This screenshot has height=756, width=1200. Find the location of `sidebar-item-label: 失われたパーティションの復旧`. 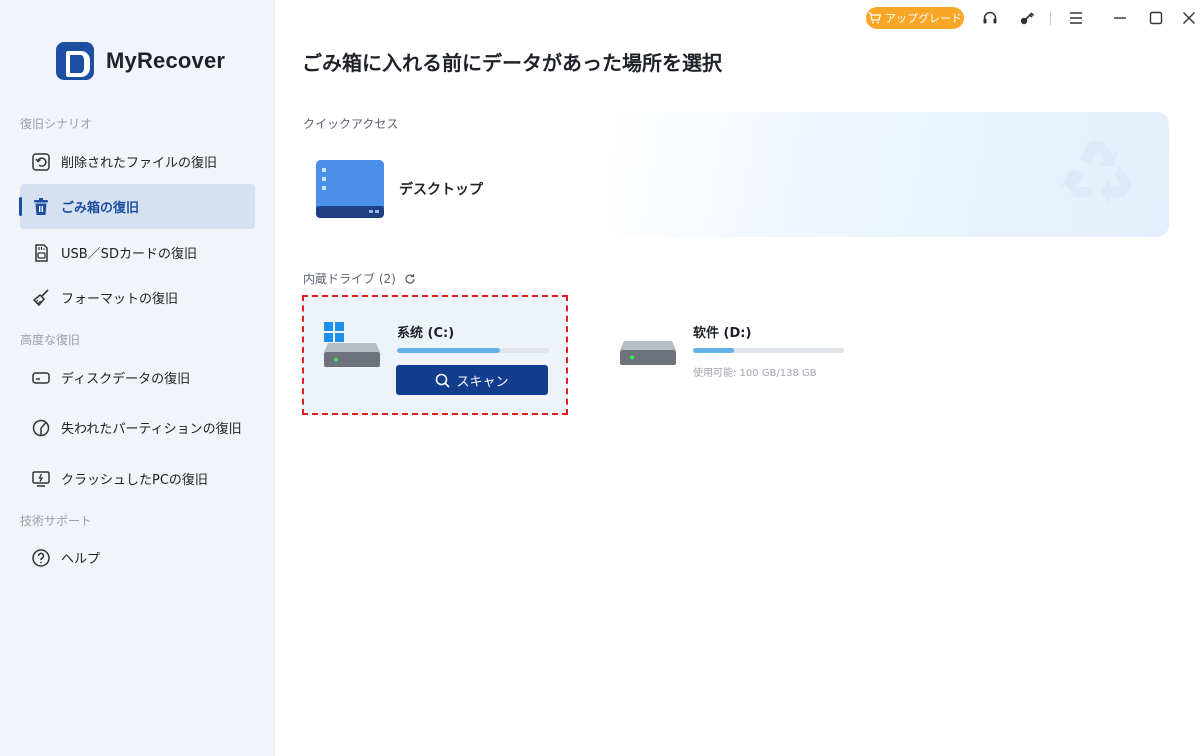

sidebar-item-label: 失われたパーティションの復旧 is located at coordinates (151, 429).